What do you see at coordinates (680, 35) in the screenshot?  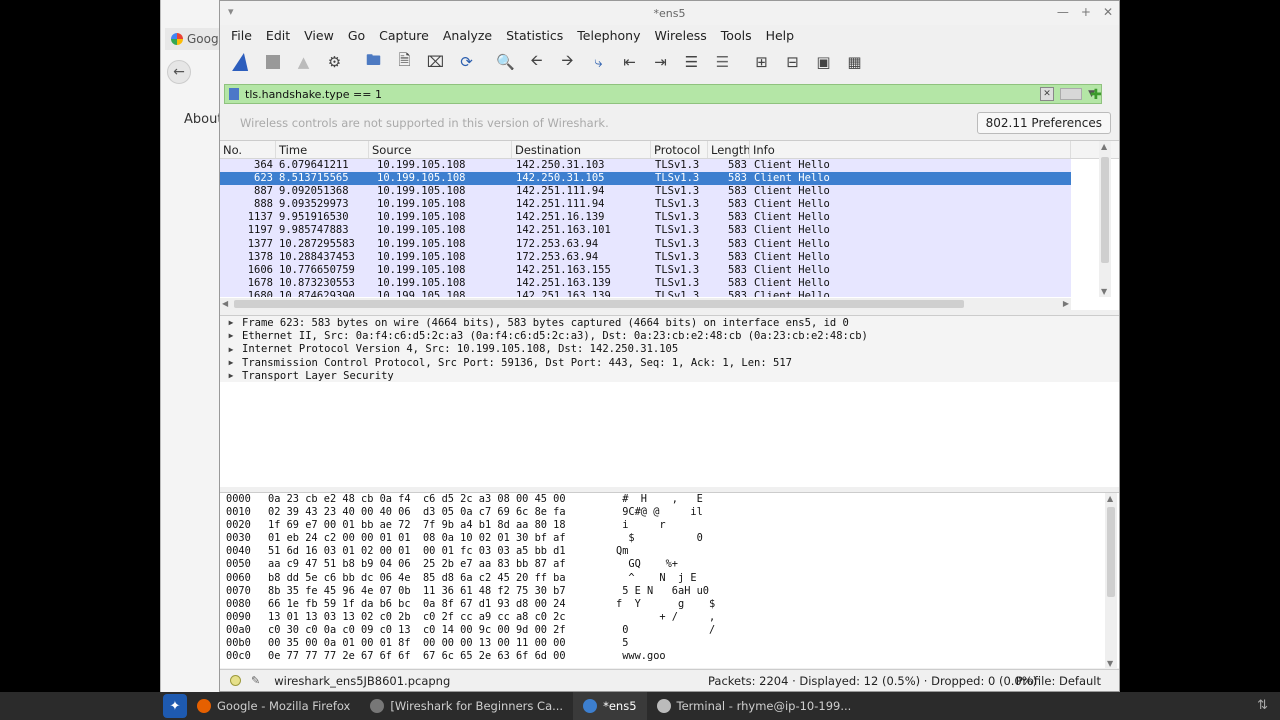 I see `menu-wireless: Wireless` at bounding box center [680, 35].